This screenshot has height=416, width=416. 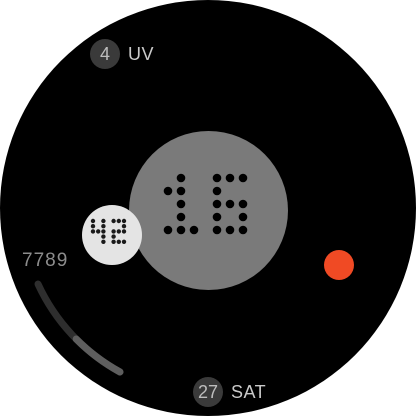 What do you see at coordinates (229, 392) in the screenshot?
I see `date-complication: 27 SAT` at bounding box center [229, 392].